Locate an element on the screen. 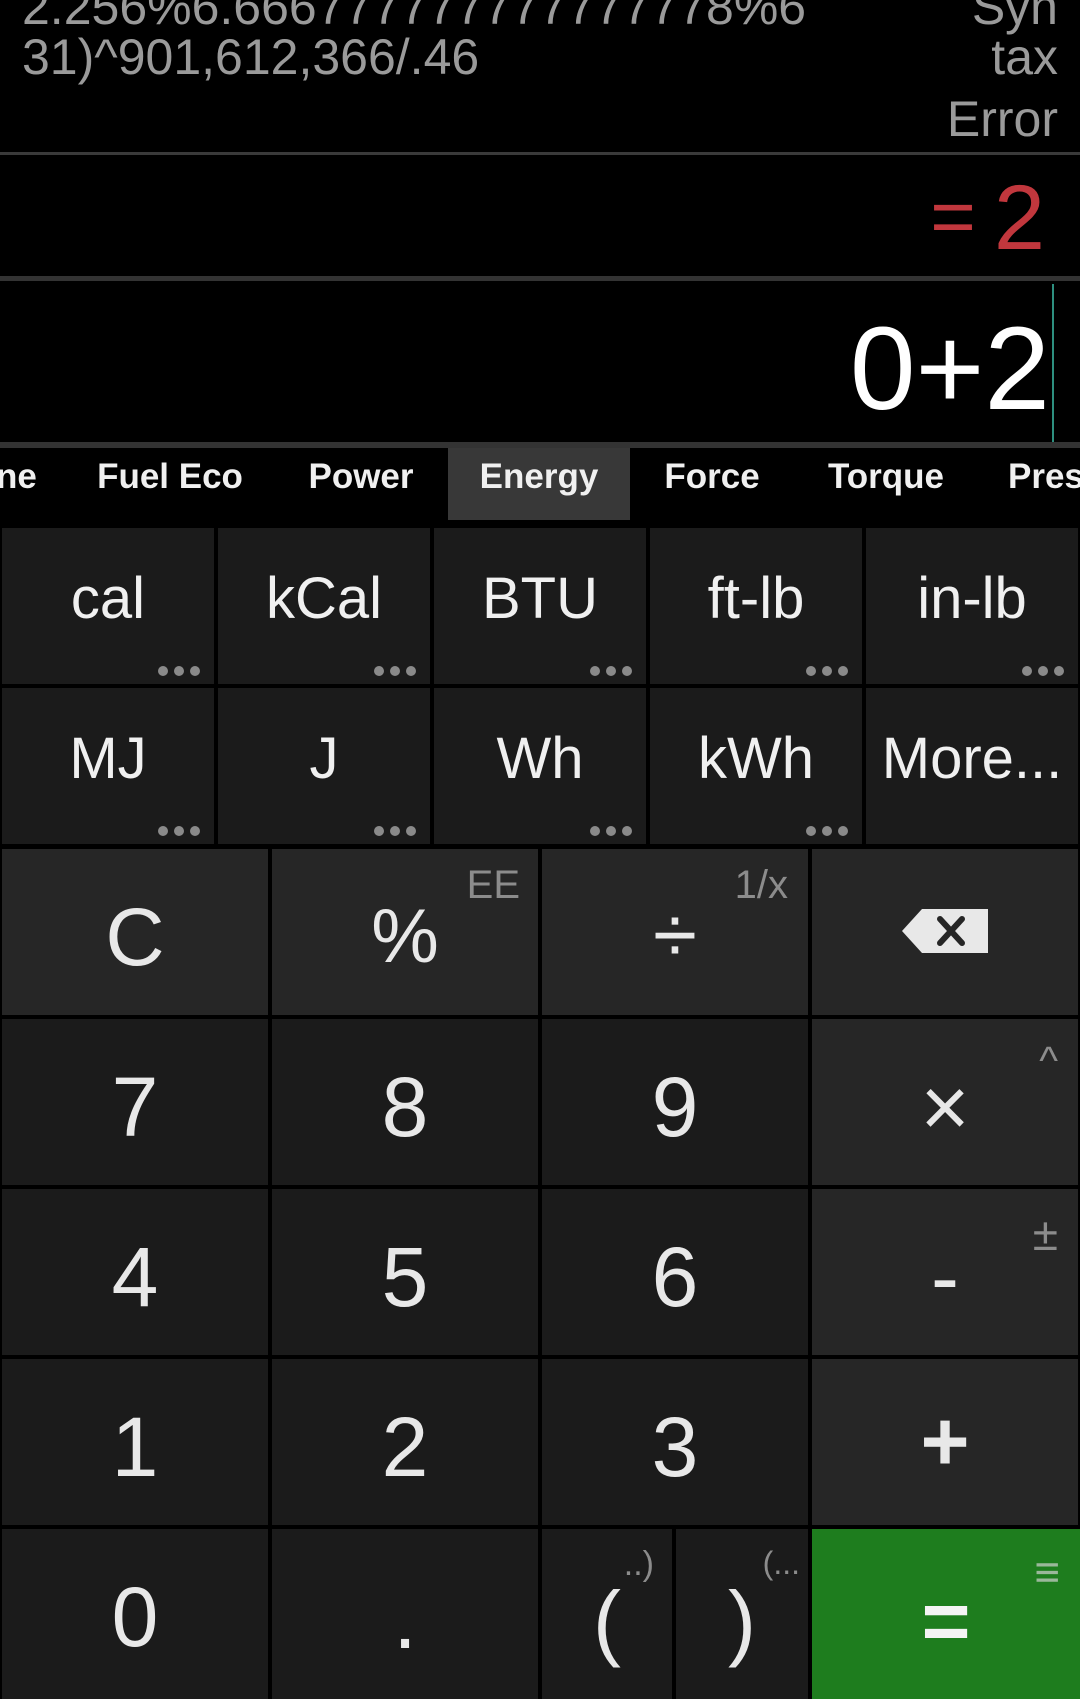 This screenshot has height=1699, width=1080. unit-label: kCal is located at coordinates (324, 598).